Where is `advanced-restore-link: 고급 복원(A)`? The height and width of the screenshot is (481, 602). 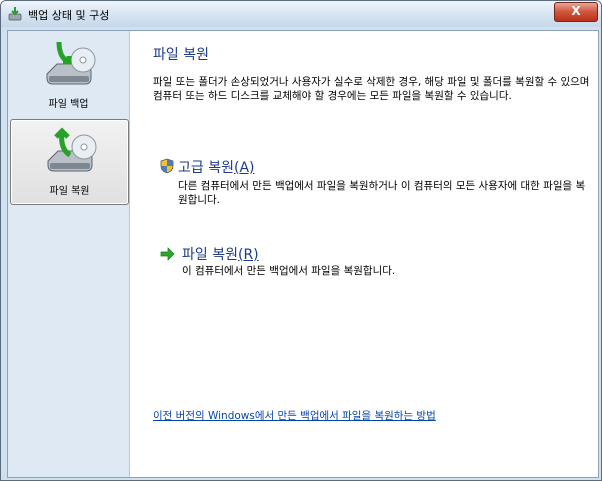
advanced-restore-link: 고급 복원(A) is located at coordinates (216, 167).